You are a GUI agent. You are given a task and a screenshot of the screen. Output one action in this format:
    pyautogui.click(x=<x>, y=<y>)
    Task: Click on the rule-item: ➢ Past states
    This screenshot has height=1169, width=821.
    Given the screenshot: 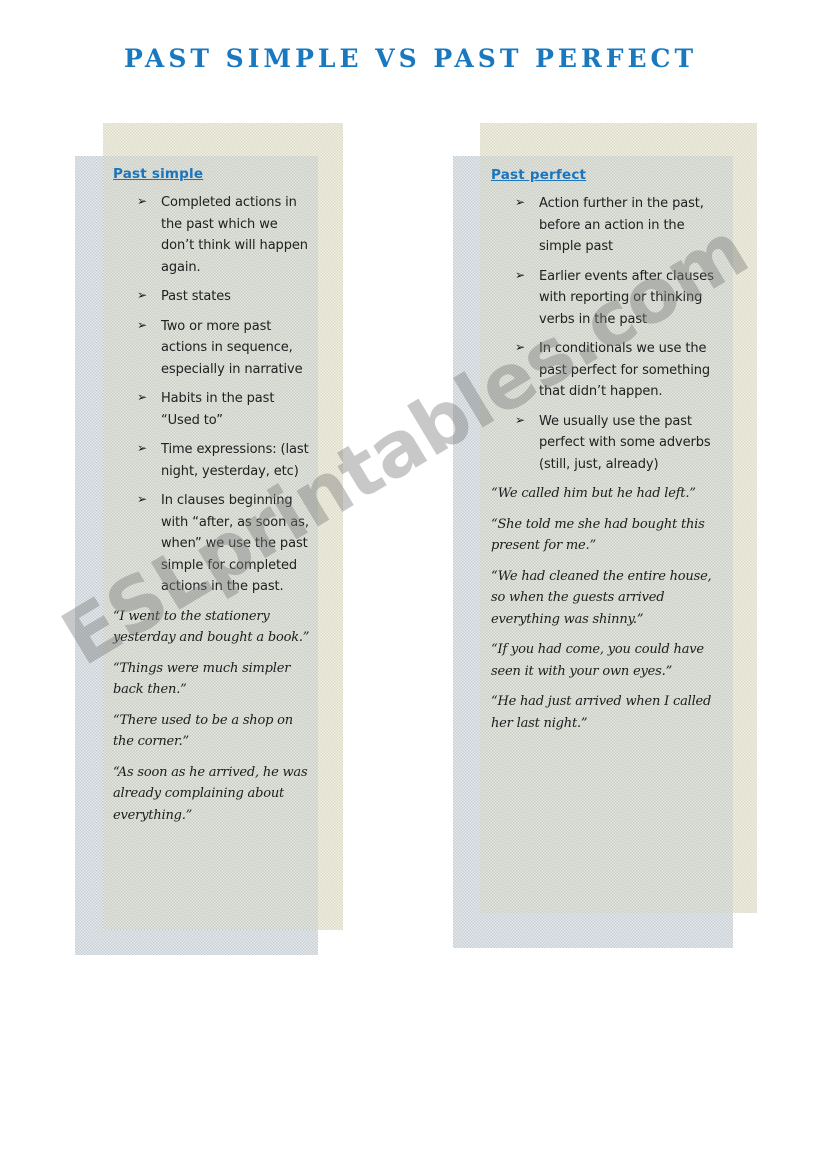 What is the action you would take?
    pyautogui.click(x=225, y=297)
    